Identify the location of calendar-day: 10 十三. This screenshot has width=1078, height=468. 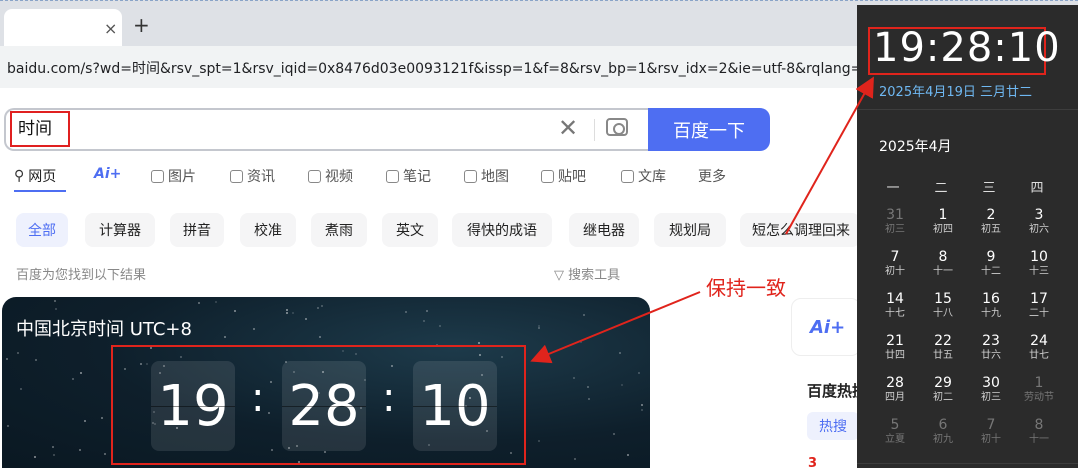
(1039, 270).